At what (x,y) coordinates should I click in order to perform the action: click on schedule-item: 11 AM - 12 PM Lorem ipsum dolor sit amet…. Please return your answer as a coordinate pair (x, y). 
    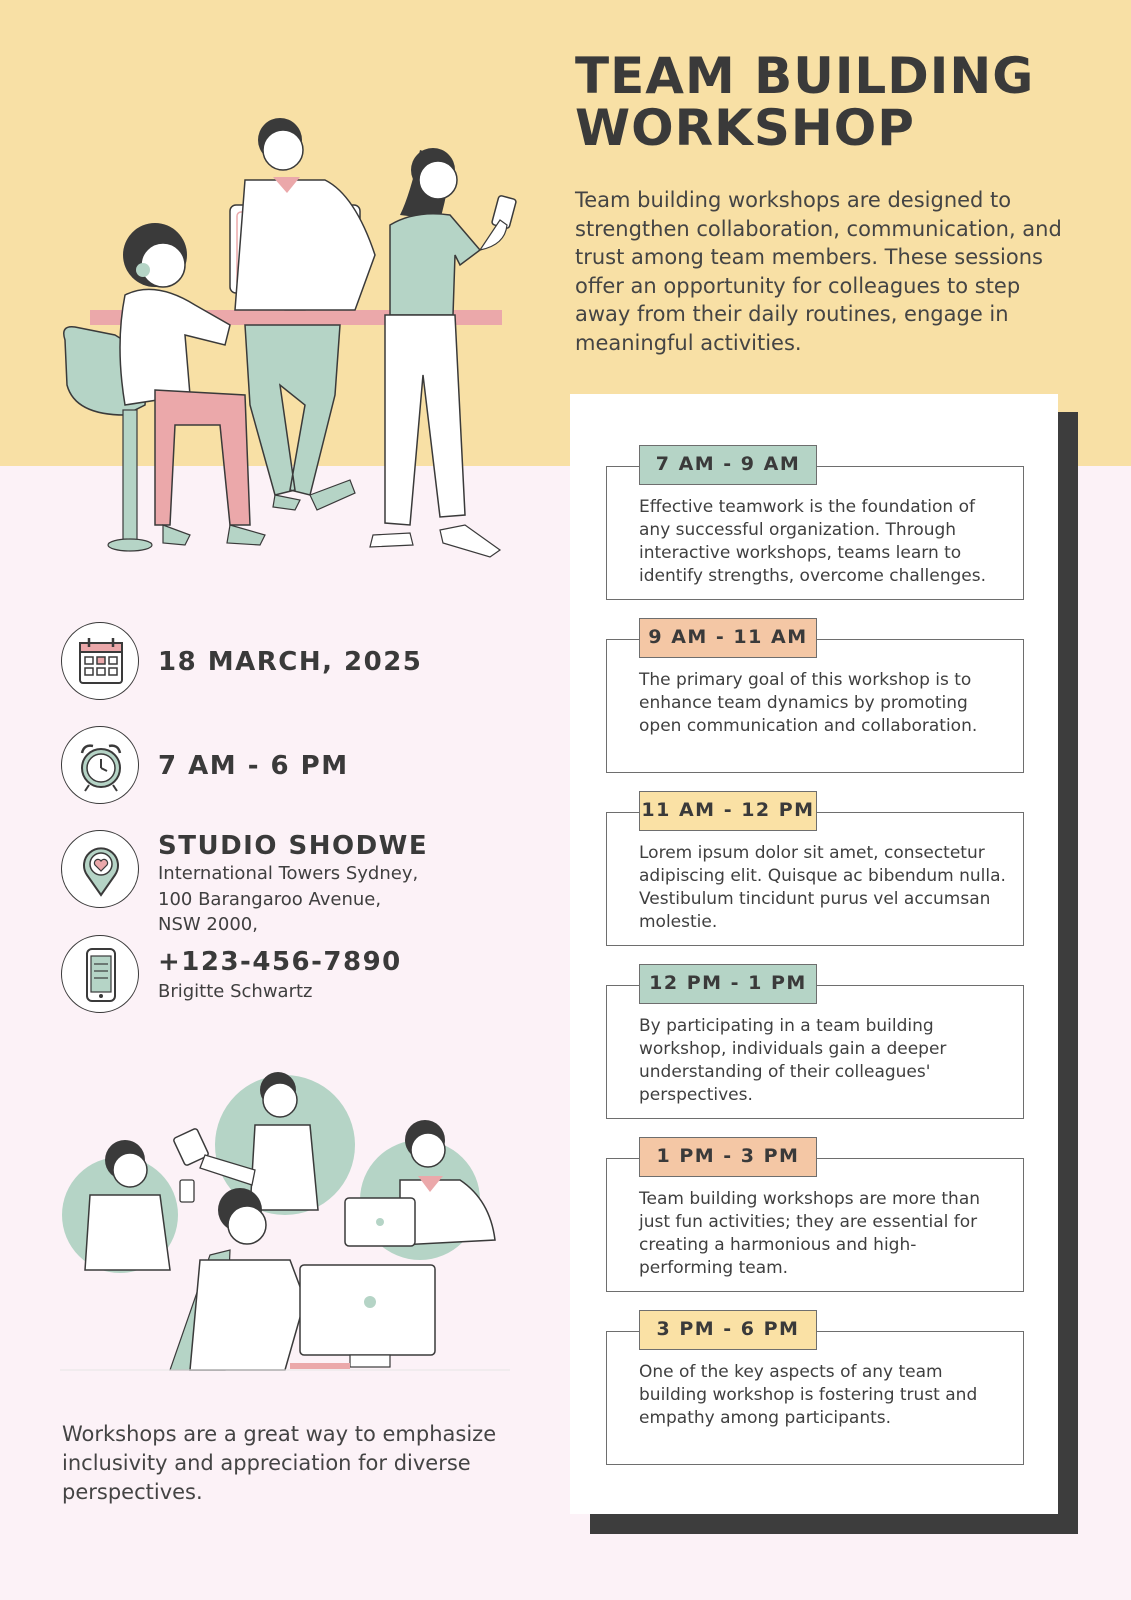
    Looking at the image, I should click on (815, 868).